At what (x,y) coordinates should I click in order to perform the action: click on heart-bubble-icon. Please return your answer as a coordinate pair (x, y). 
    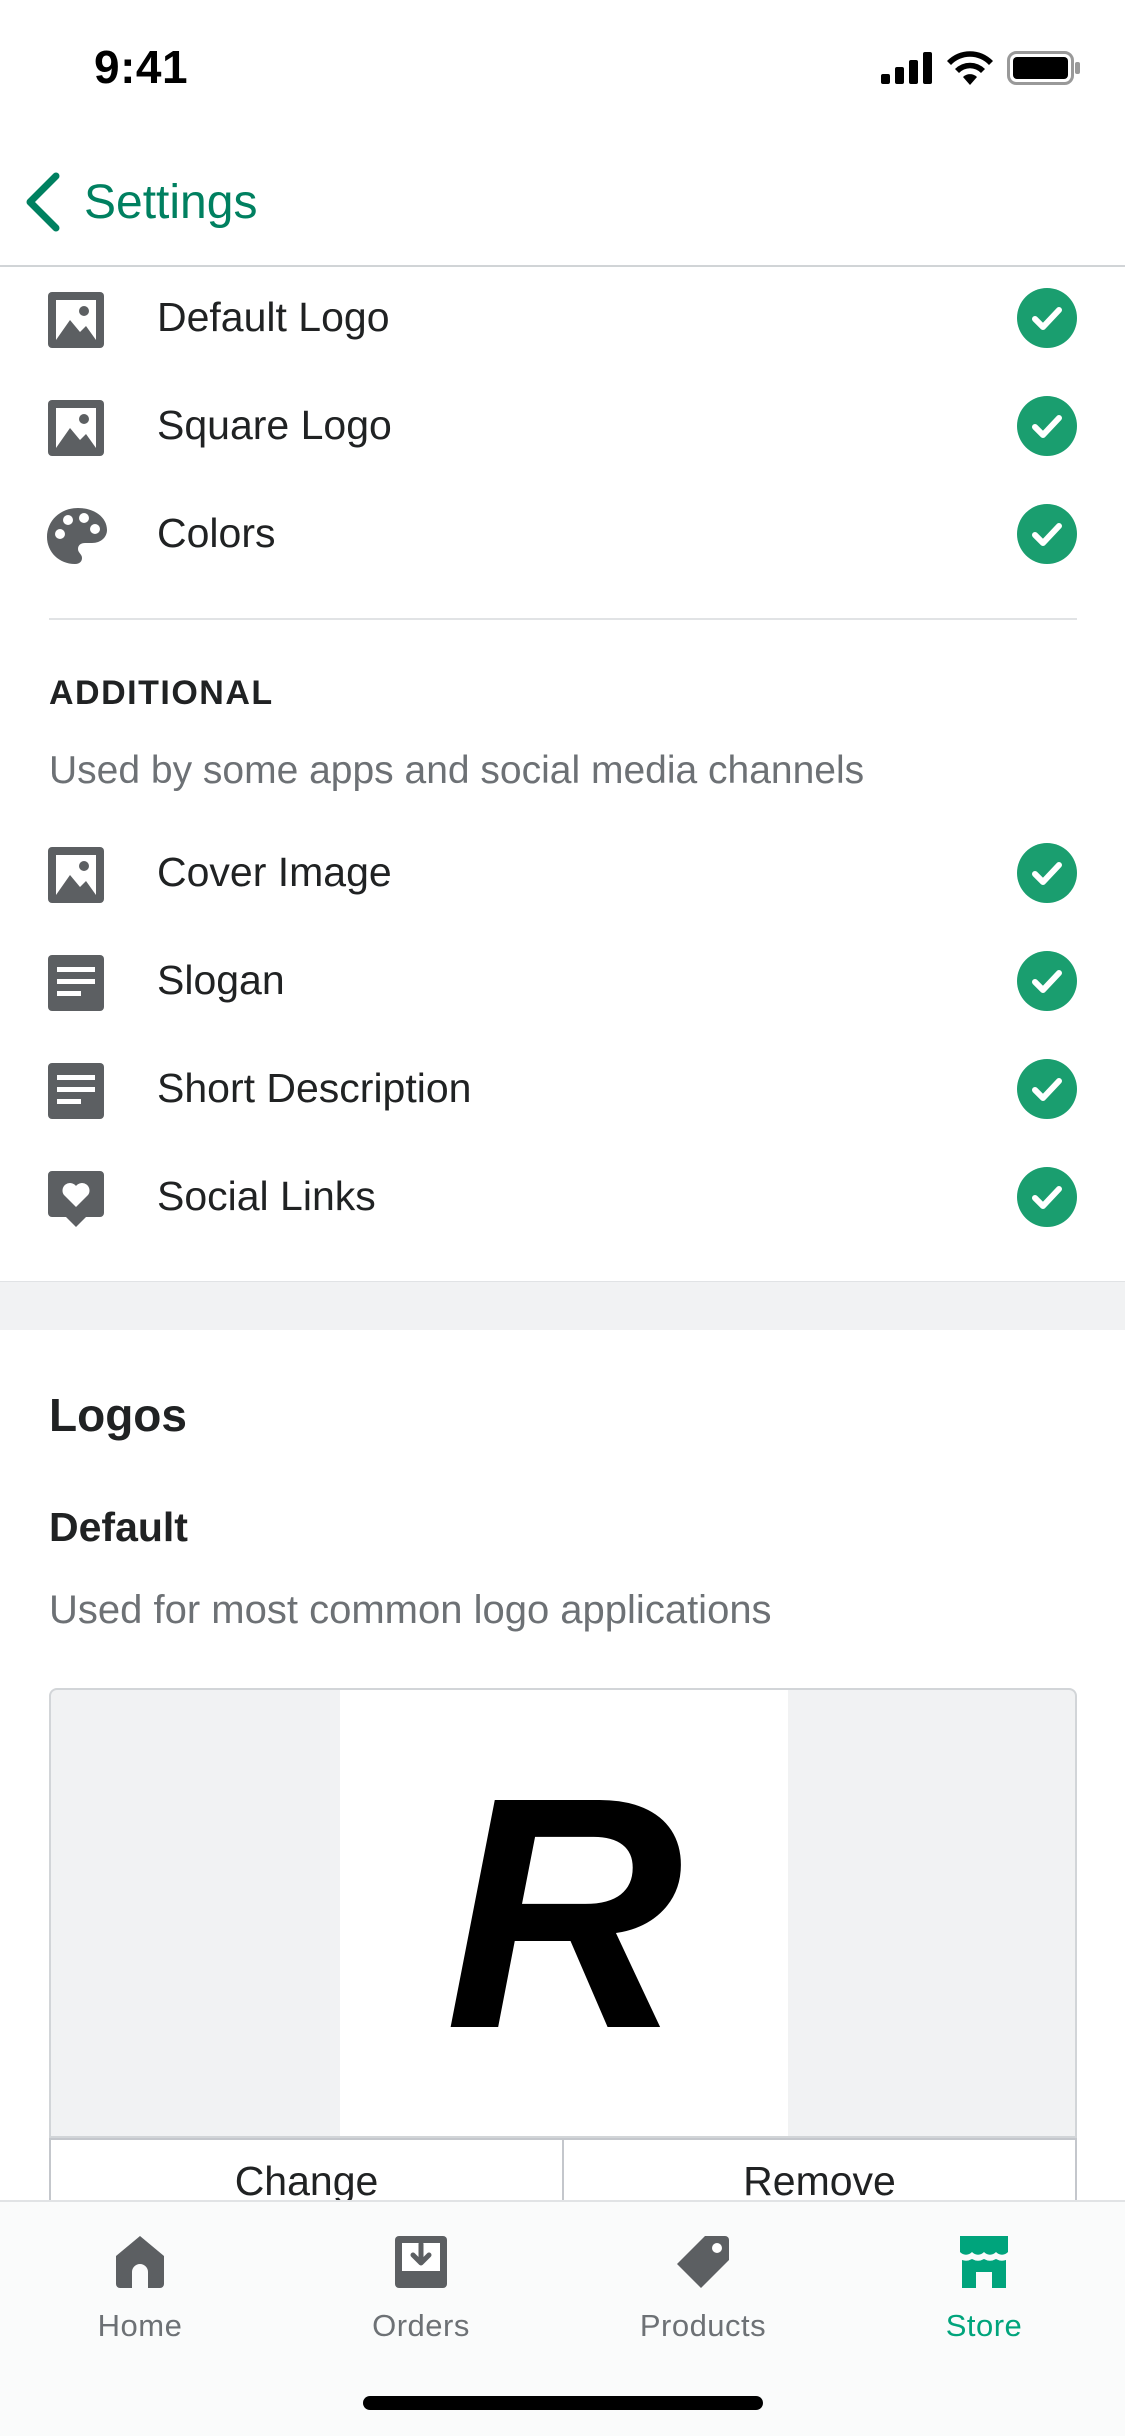
    Looking at the image, I should click on (76, 1199).